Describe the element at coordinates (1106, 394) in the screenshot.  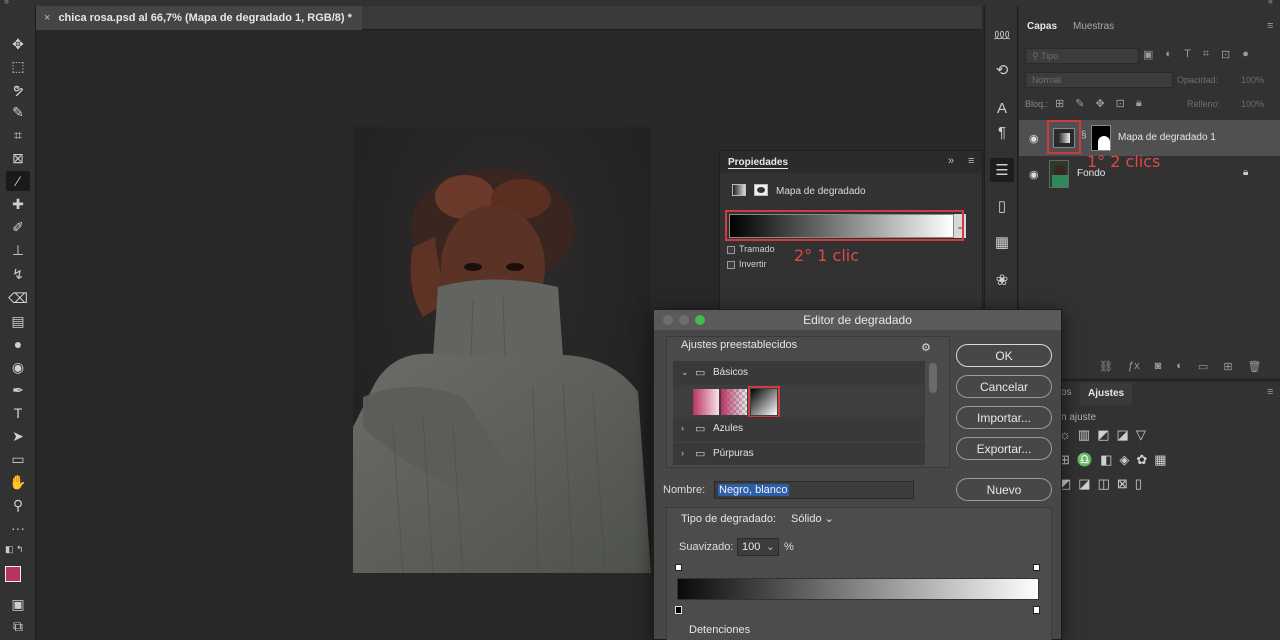
I see `tab-ajustes: Ajustes` at that location.